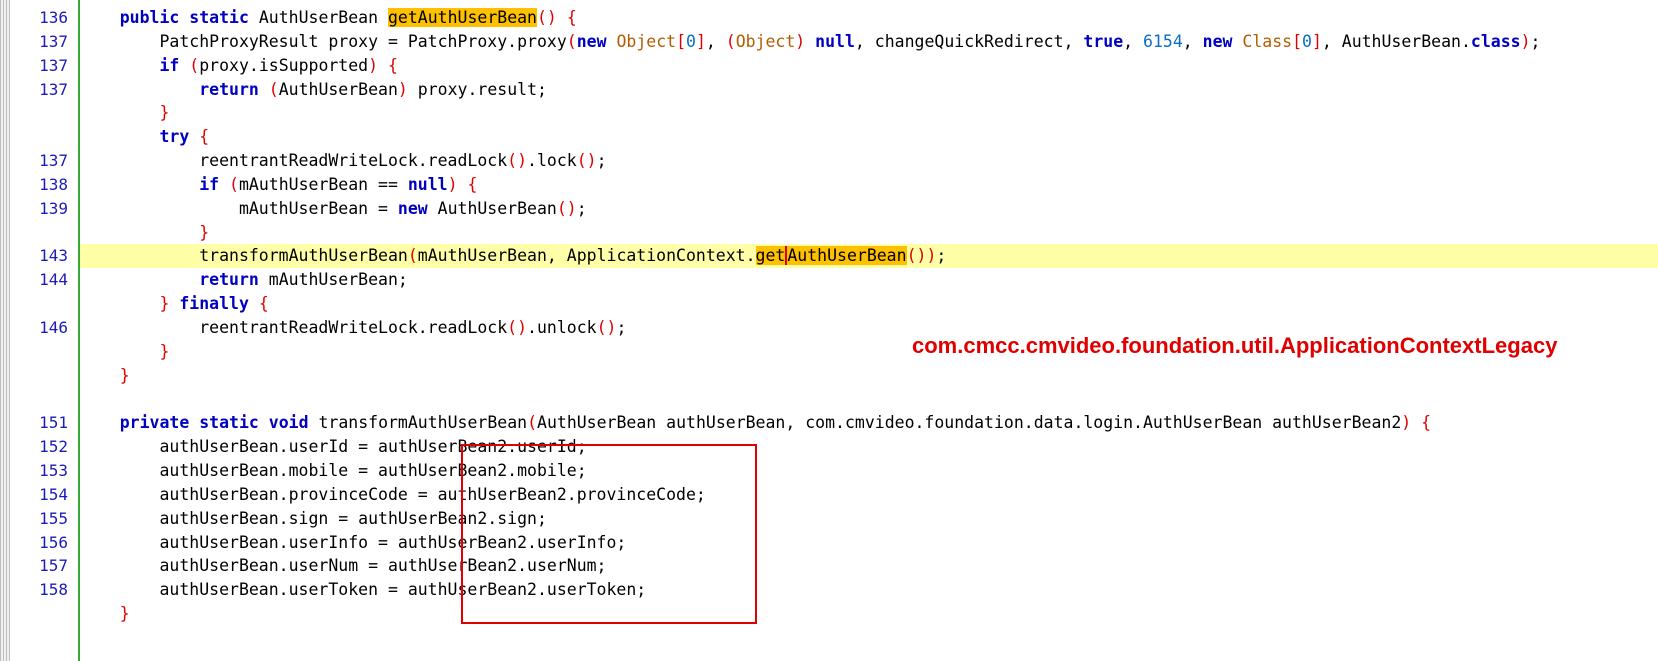  What do you see at coordinates (219, 17) in the screenshot?
I see `code-token: static` at bounding box center [219, 17].